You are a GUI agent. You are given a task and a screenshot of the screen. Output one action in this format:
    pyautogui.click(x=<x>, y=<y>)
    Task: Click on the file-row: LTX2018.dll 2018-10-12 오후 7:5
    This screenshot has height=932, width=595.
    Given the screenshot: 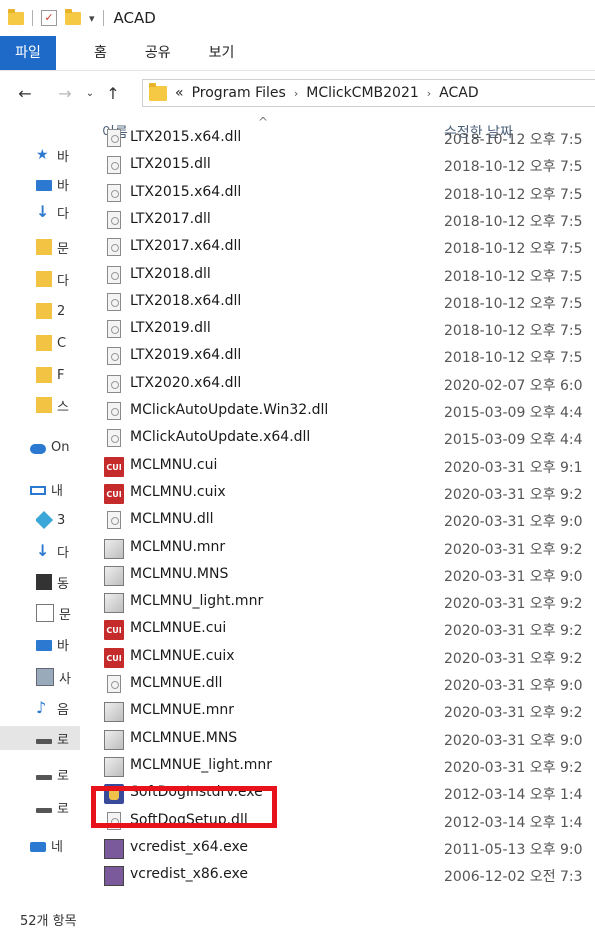 What is the action you would take?
    pyautogui.click(x=337, y=276)
    